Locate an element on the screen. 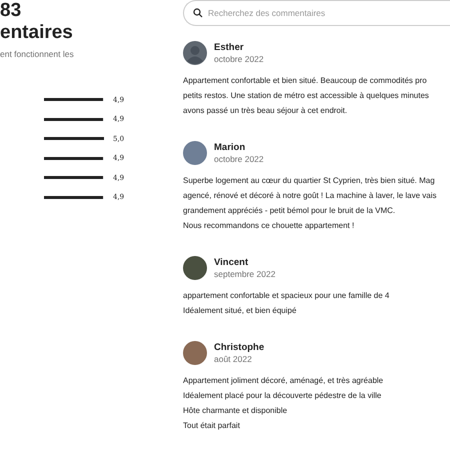 This screenshot has width=450, height=450. reviewer-name: Vincent is located at coordinates (232, 262).